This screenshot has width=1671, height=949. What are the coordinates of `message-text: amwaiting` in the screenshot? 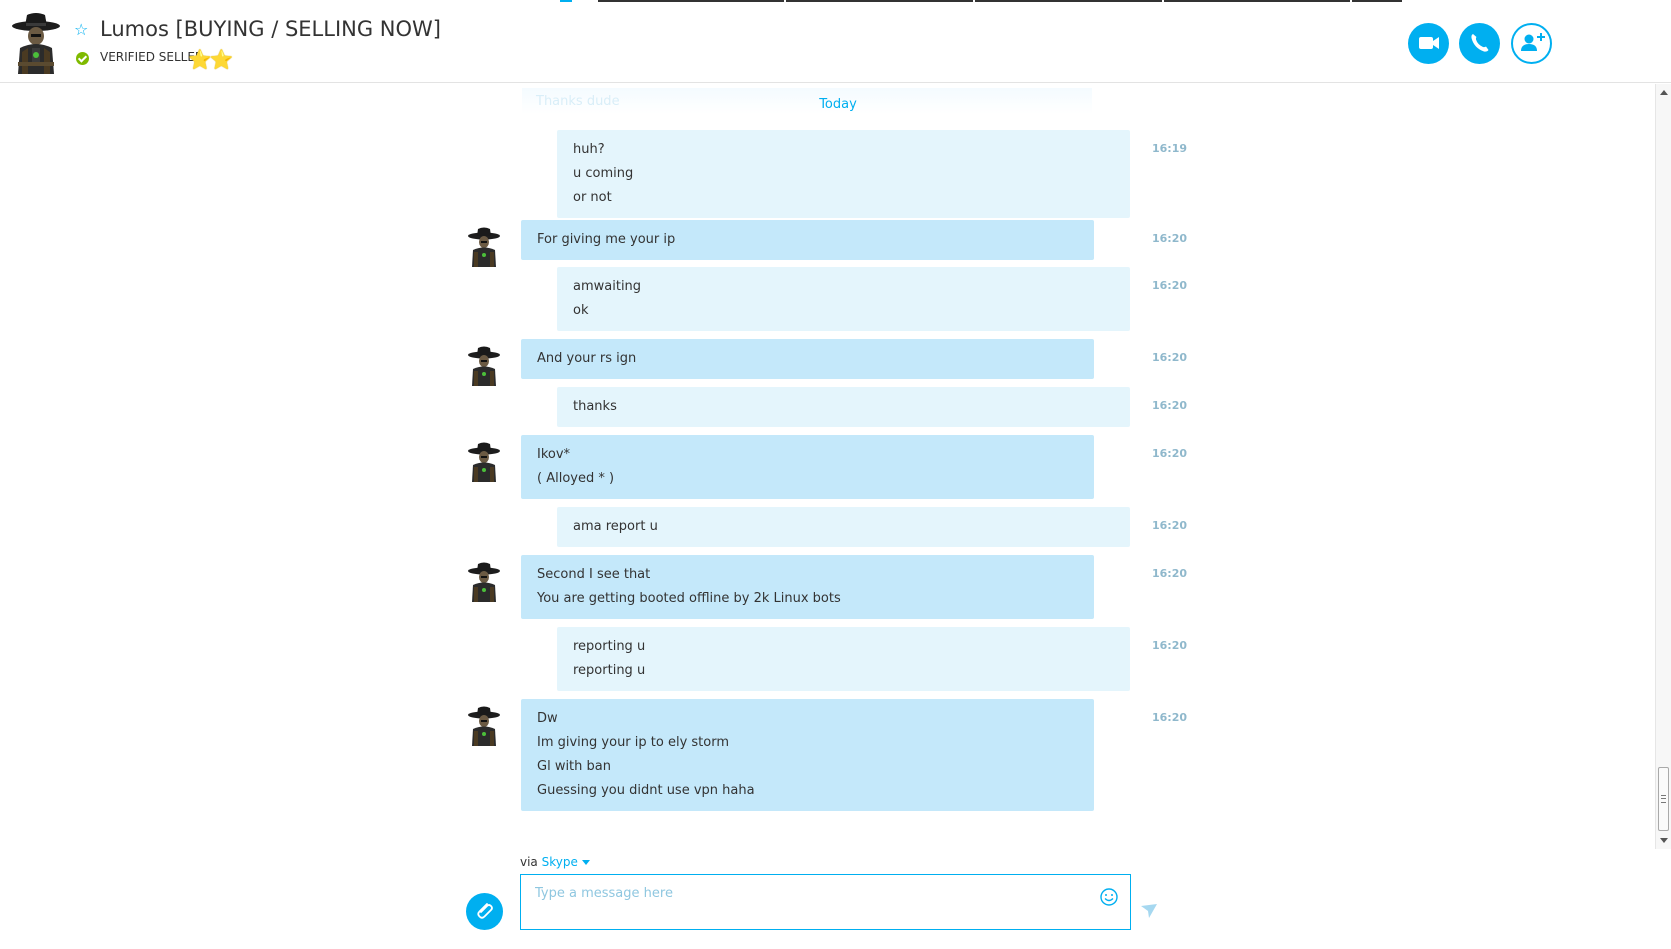 It's located at (607, 286).